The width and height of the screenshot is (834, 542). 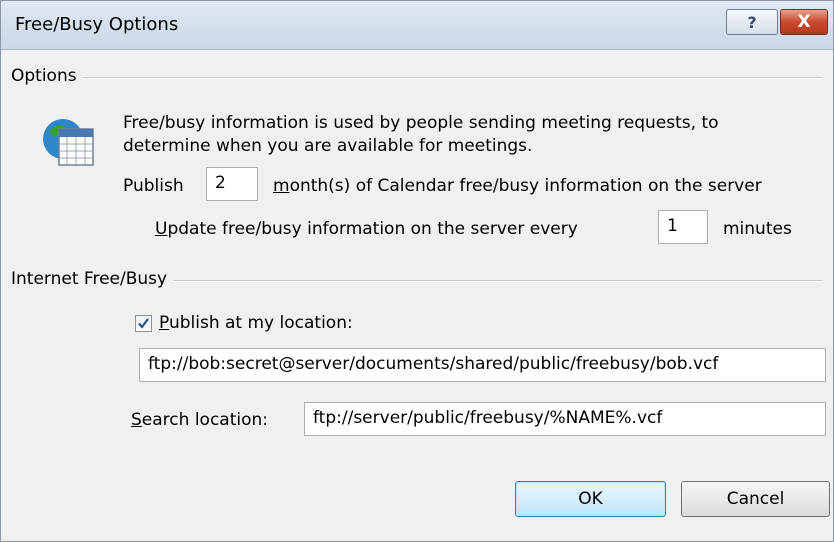 What do you see at coordinates (47, 76) in the screenshot?
I see `options-group-label: Options` at bounding box center [47, 76].